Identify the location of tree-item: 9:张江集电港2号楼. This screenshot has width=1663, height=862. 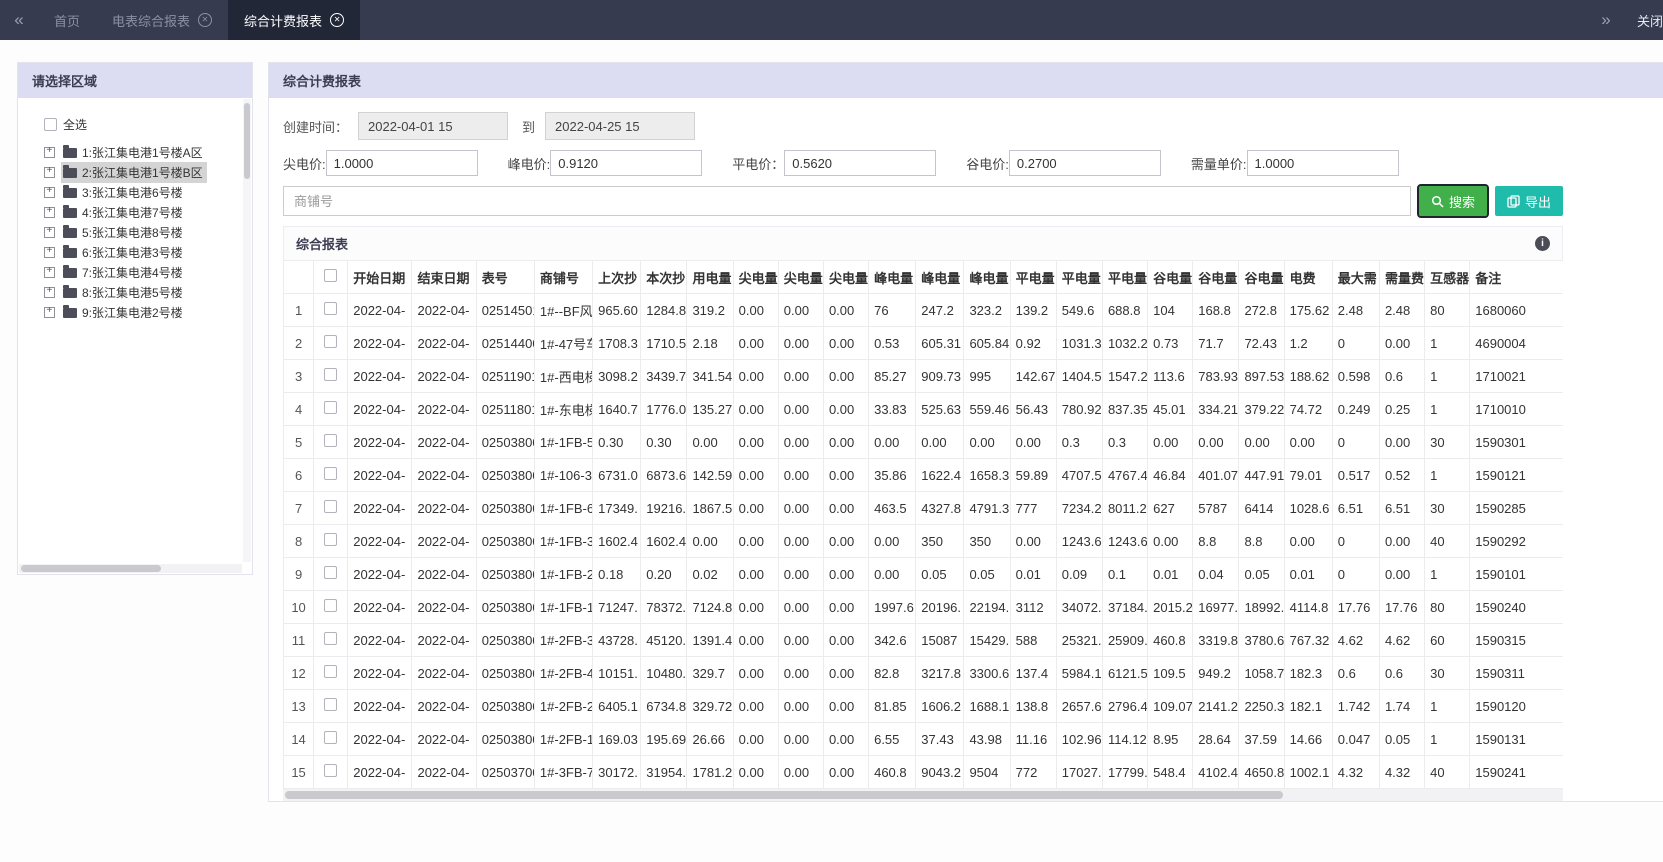
(133, 312).